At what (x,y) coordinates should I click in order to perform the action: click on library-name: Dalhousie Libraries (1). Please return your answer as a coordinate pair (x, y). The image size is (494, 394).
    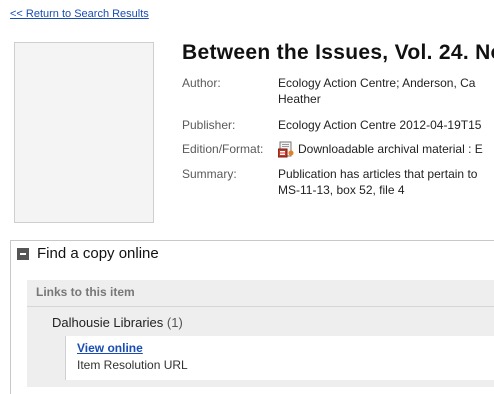
    Looking at the image, I should click on (117, 322).